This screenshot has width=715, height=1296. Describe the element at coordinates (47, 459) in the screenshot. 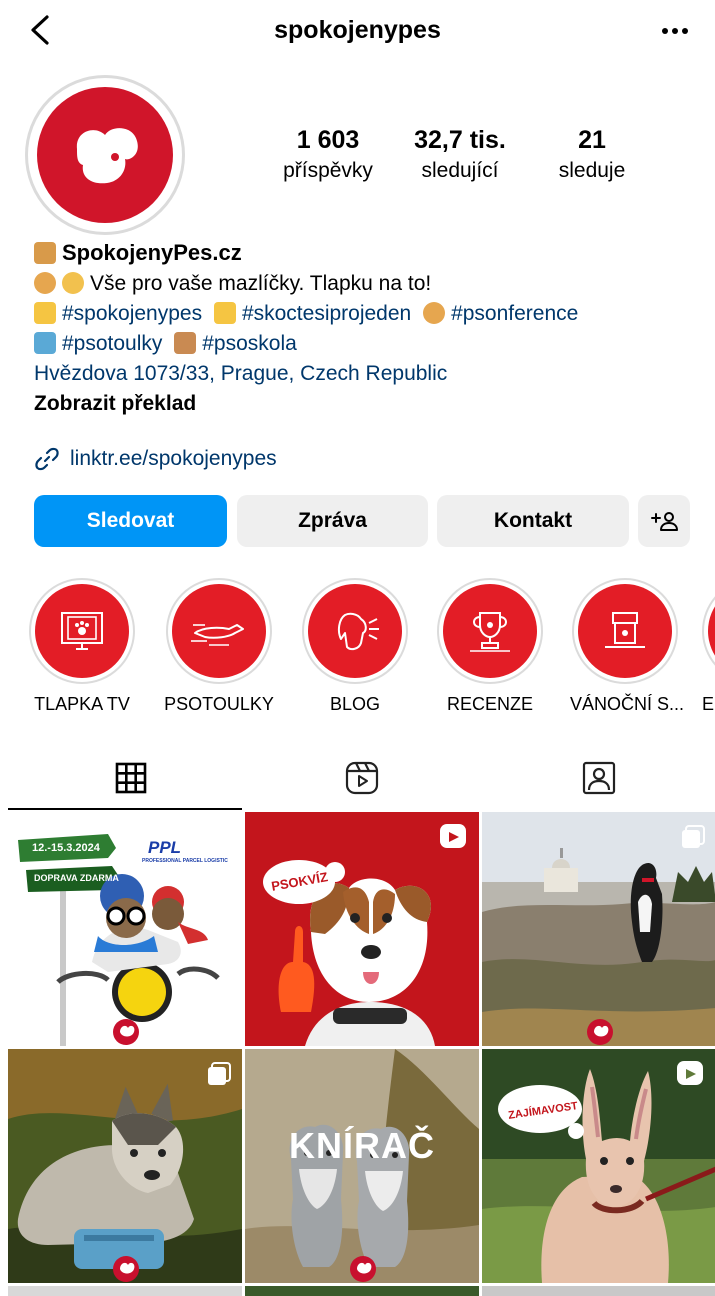

I see `link-chain-icon` at that location.